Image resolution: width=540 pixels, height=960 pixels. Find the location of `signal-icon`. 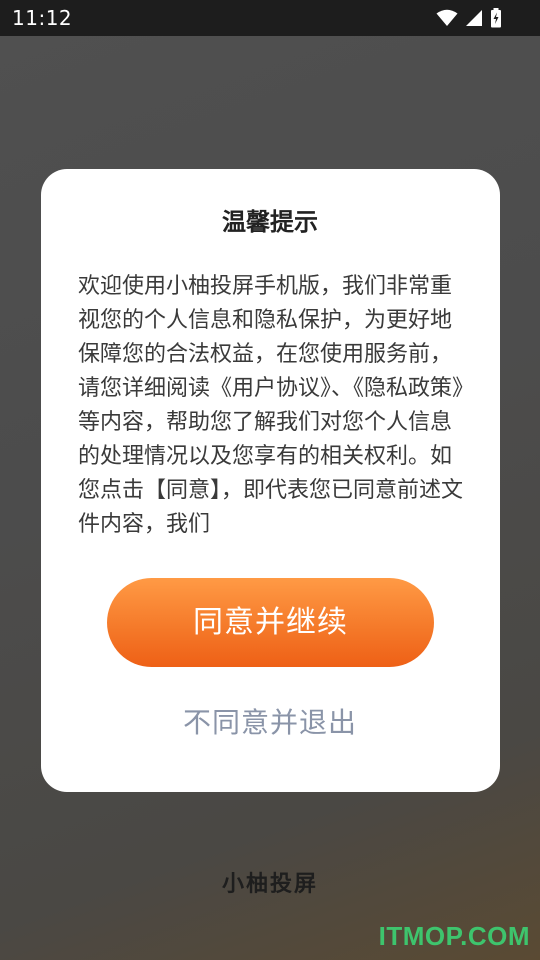

signal-icon is located at coordinates (474, 18).